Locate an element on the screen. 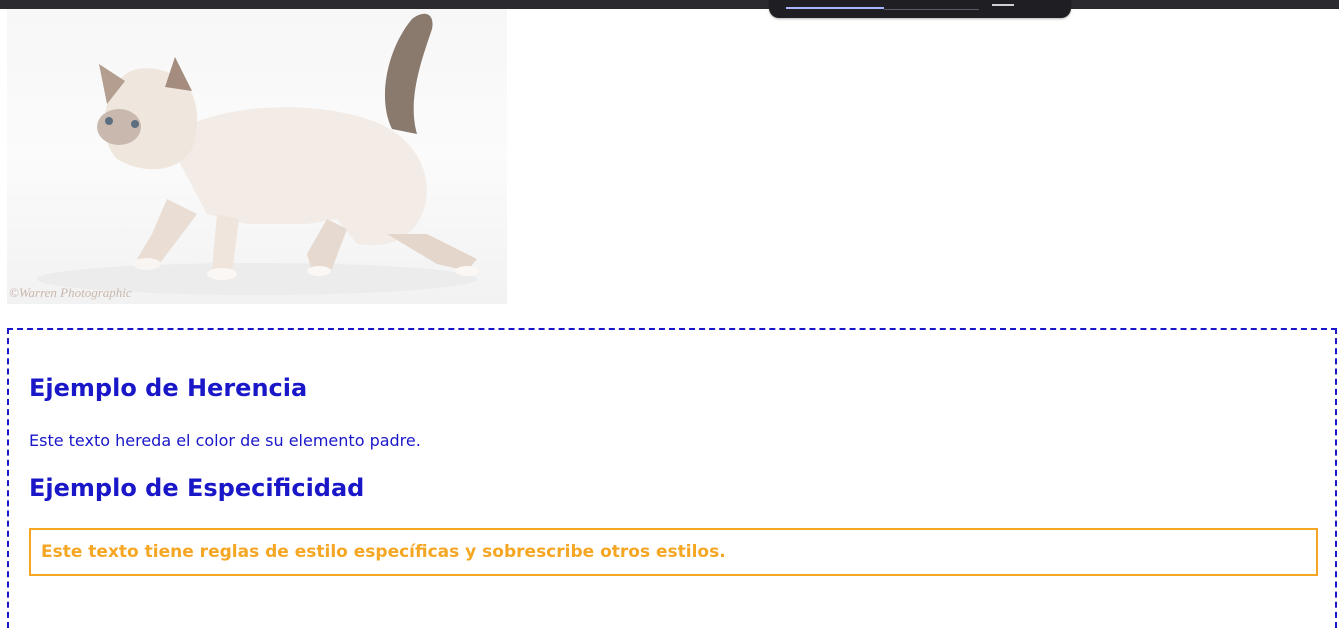 This screenshot has height=628, width=1339. toolbar-active-tab-indicator is located at coordinates (835, 8).